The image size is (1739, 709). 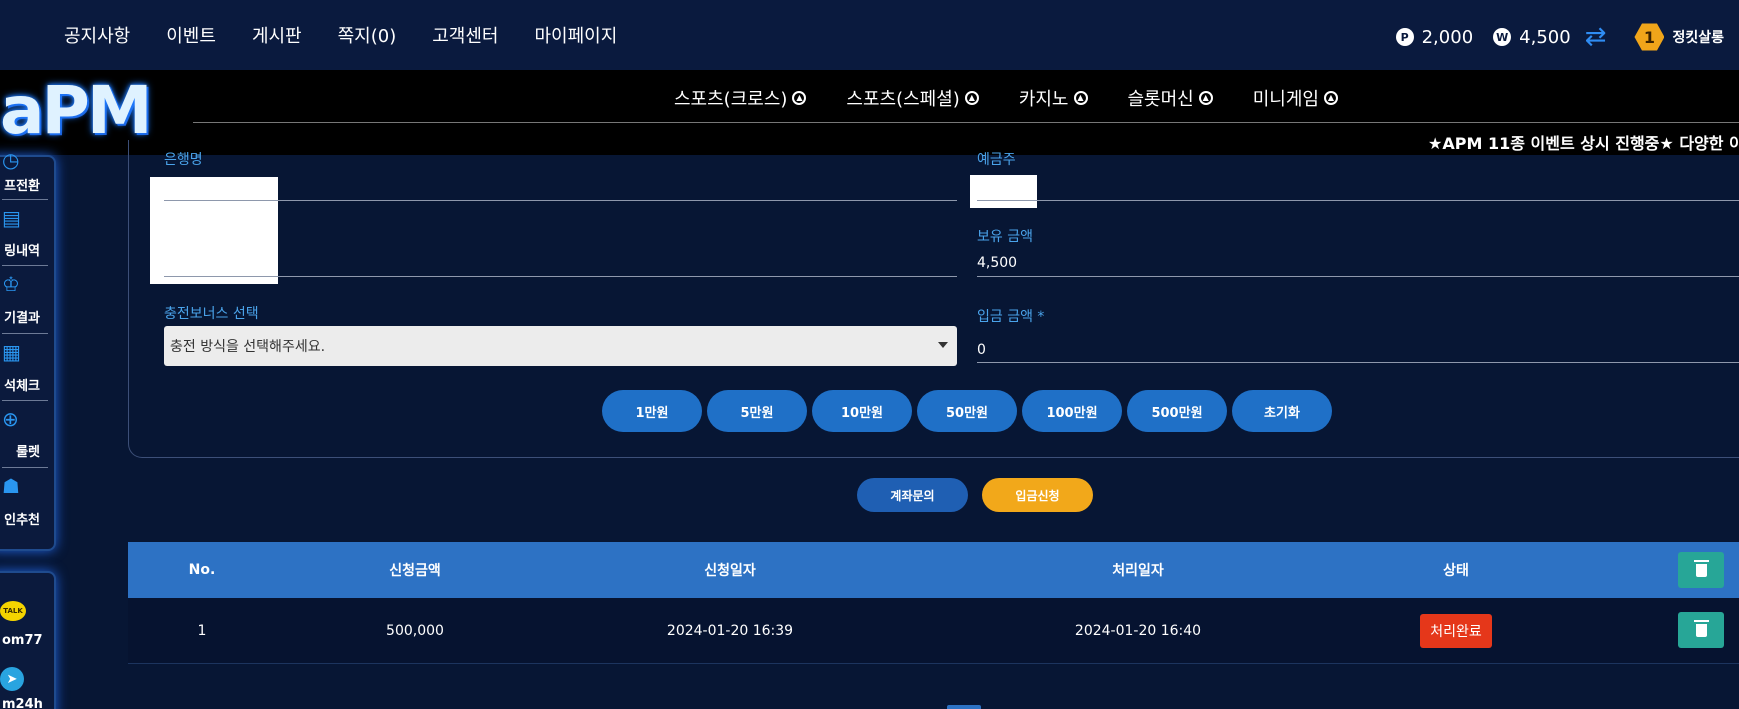 I want to click on bank-field, so click(x=560, y=200).